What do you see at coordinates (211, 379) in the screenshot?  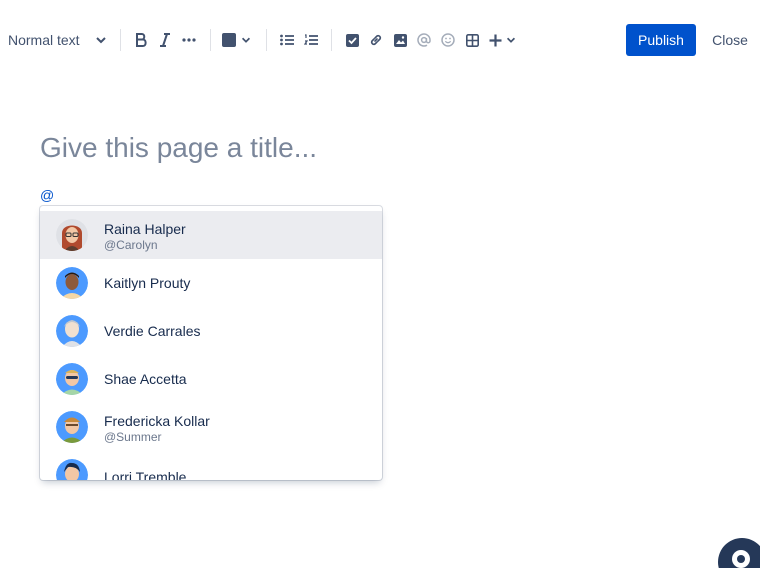 I see `mention-item: Shae Accetta` at bounding box center [211, 379].